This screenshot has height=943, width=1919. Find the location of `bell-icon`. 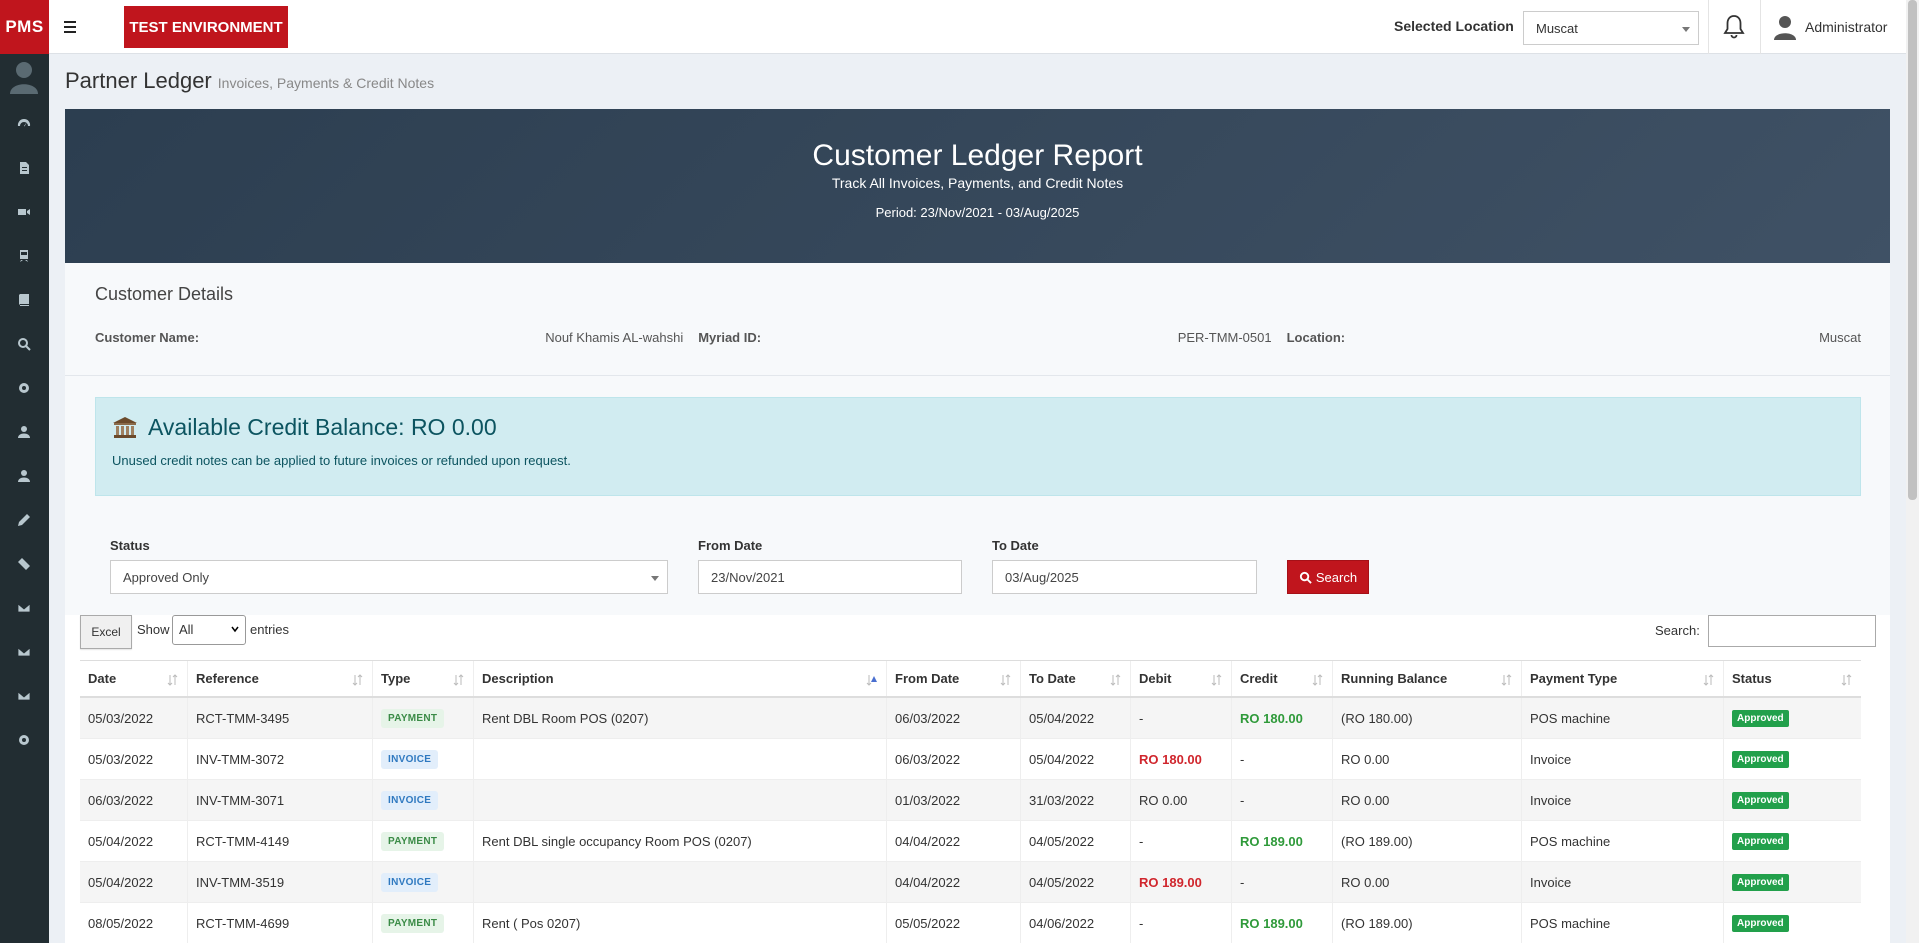

bell-icon is located at coordinates (1734, 27).